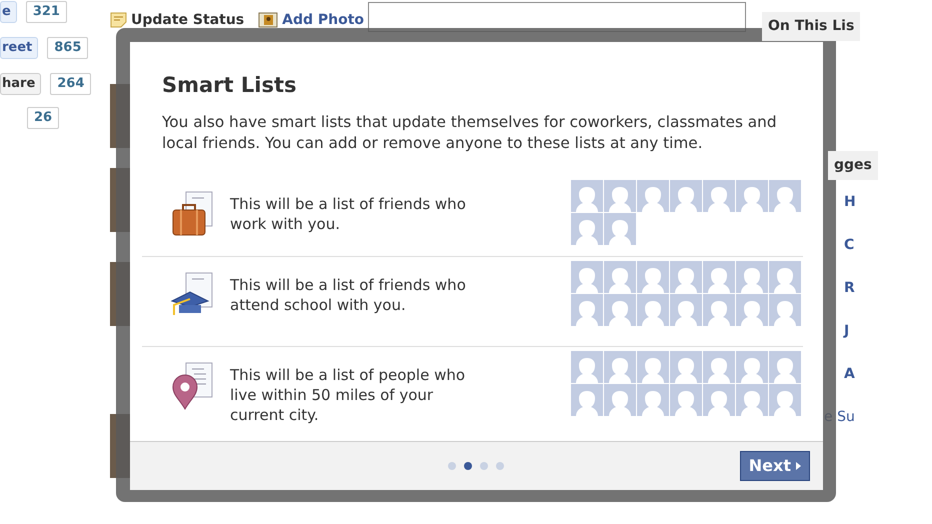 The width and height of the screenshot is (932, 524). What do you see at coordinates (775, 466) in the screenshot?
I see `next-button: Next` at bounding box center [775, 466].